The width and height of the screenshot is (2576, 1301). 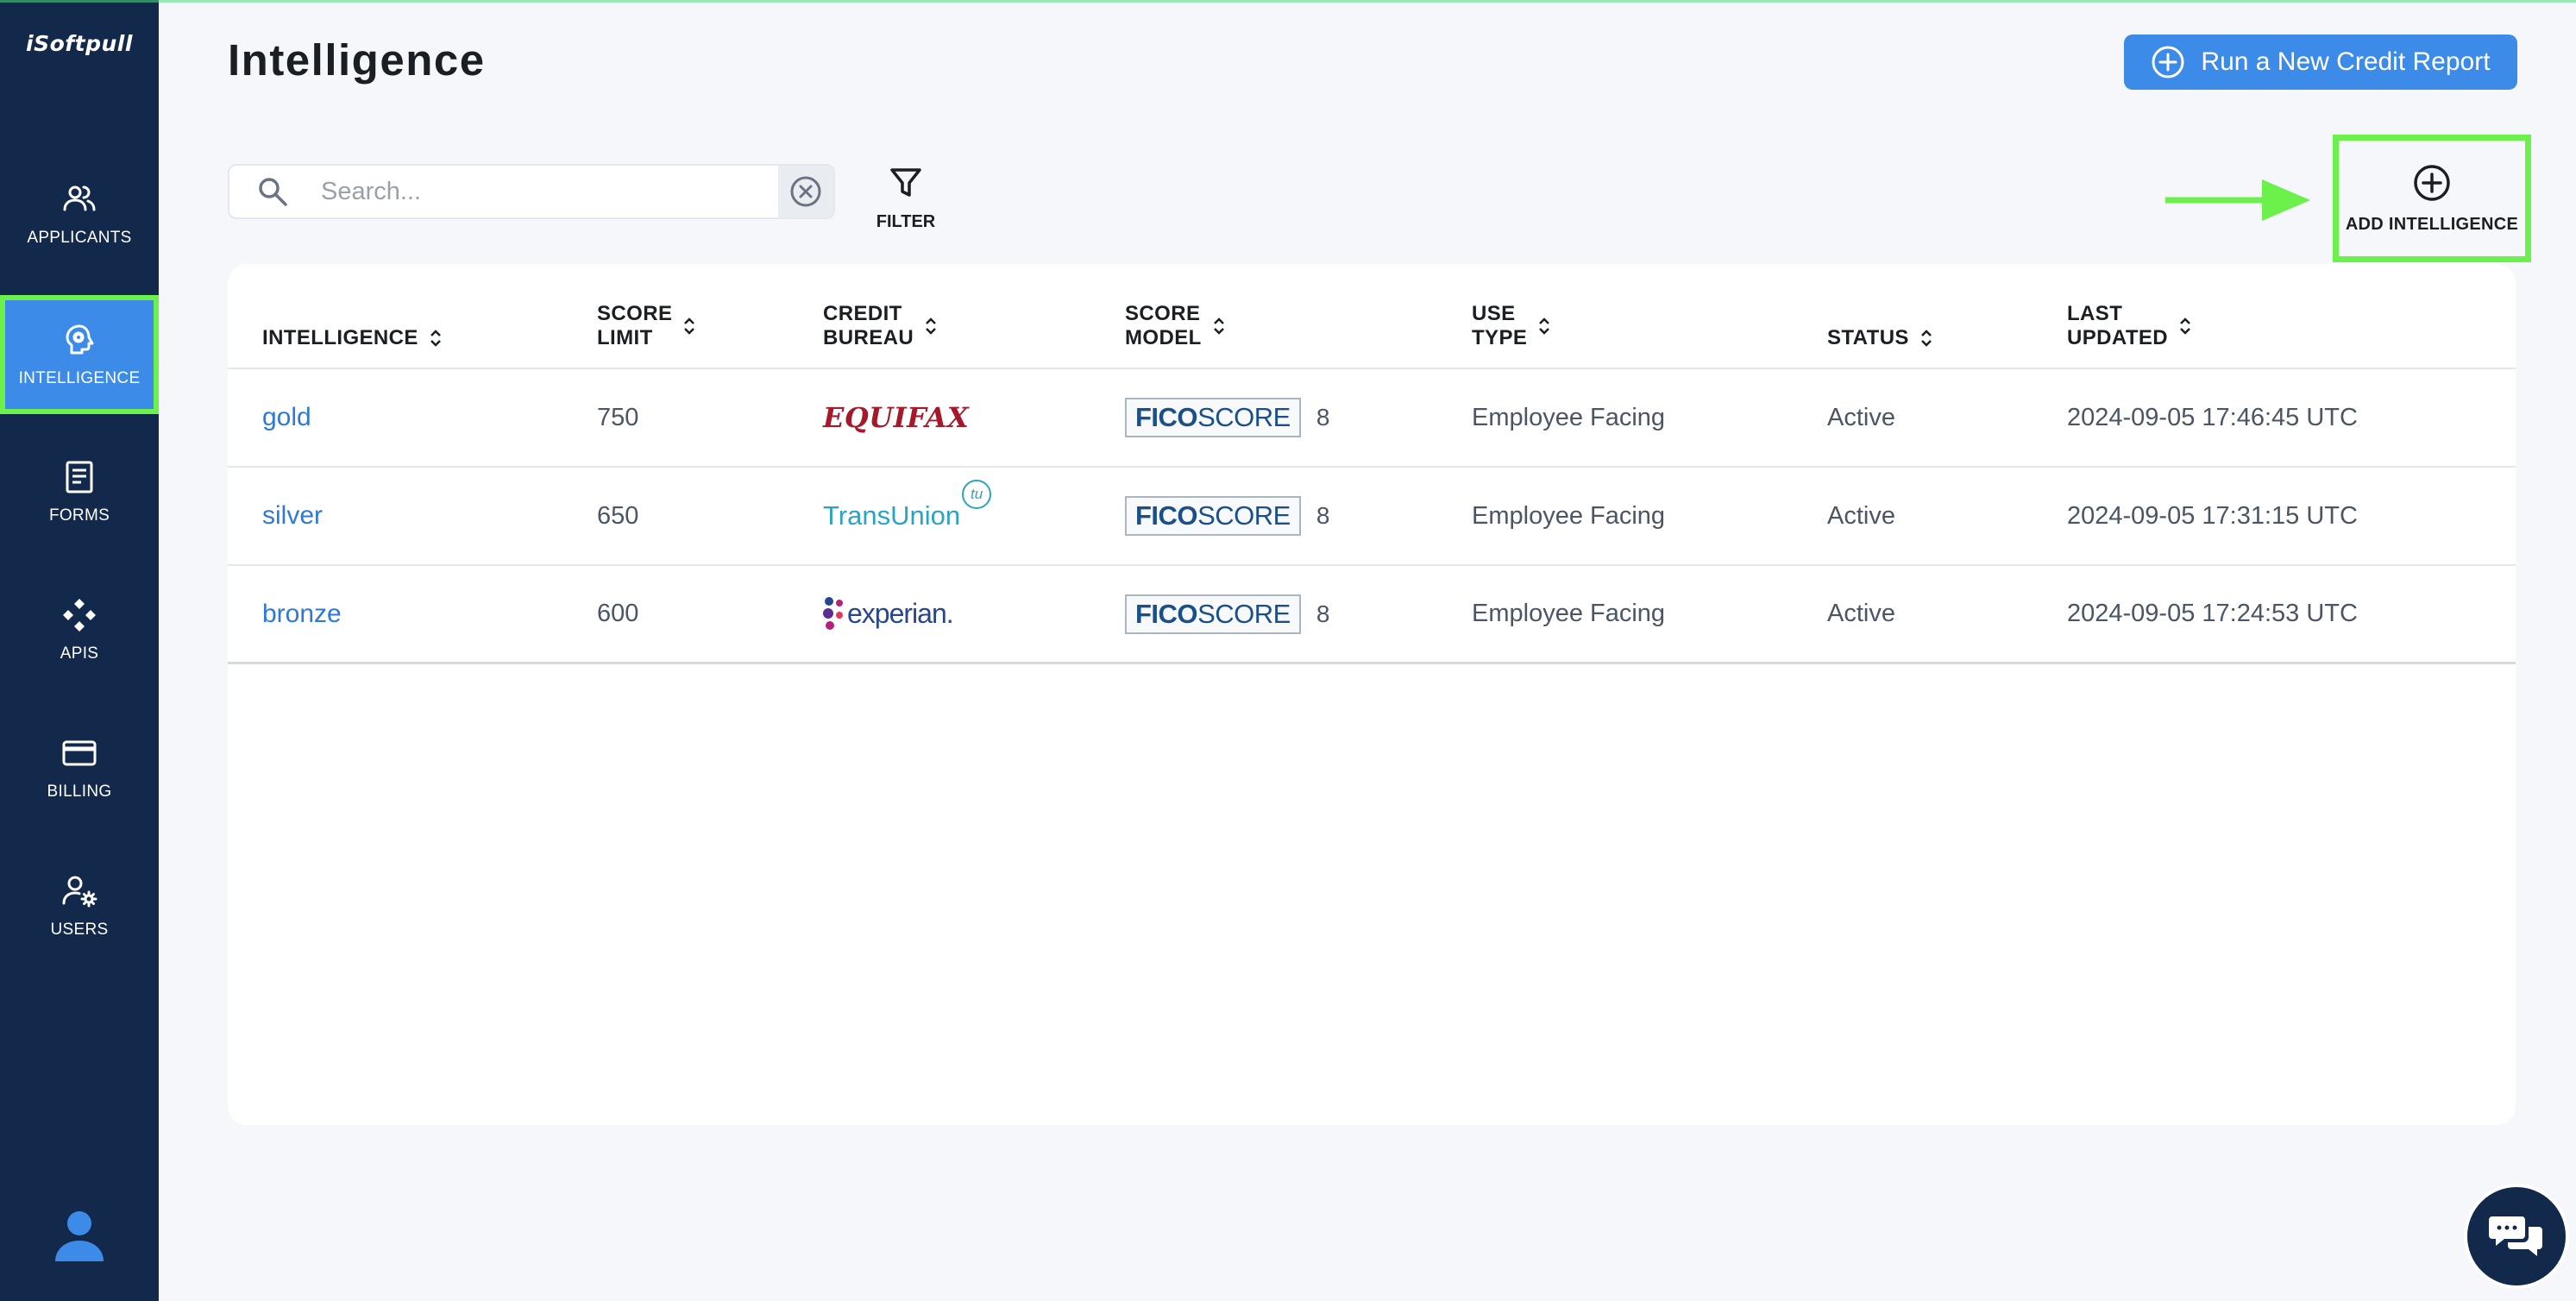 I want to click on page-title: Intelligence, so click(x=357, y=60).